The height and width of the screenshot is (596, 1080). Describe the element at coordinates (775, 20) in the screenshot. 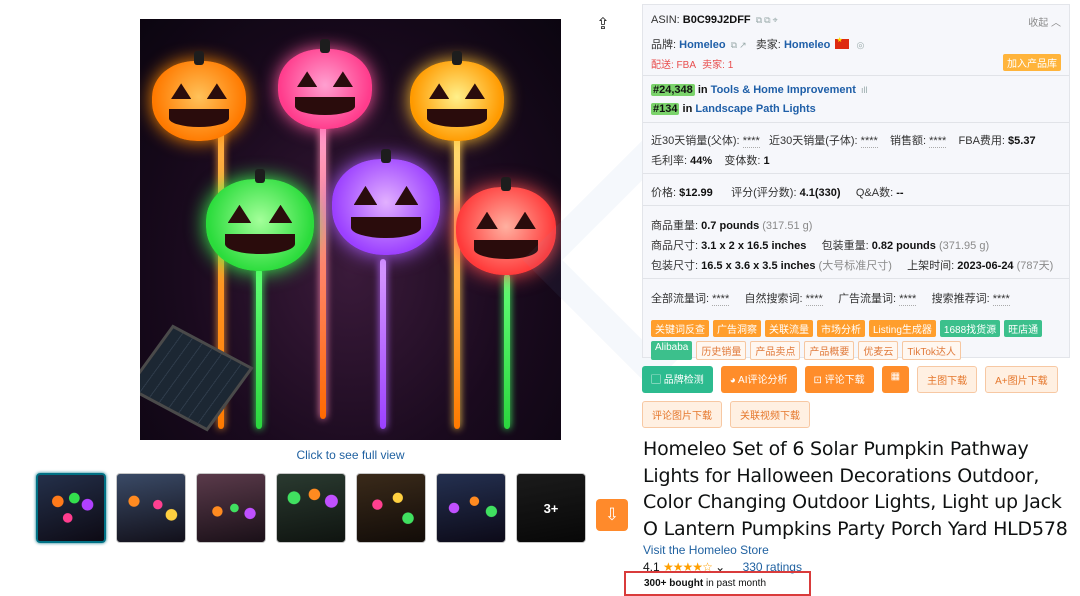

I see `location-icon: ⌖` at that location.